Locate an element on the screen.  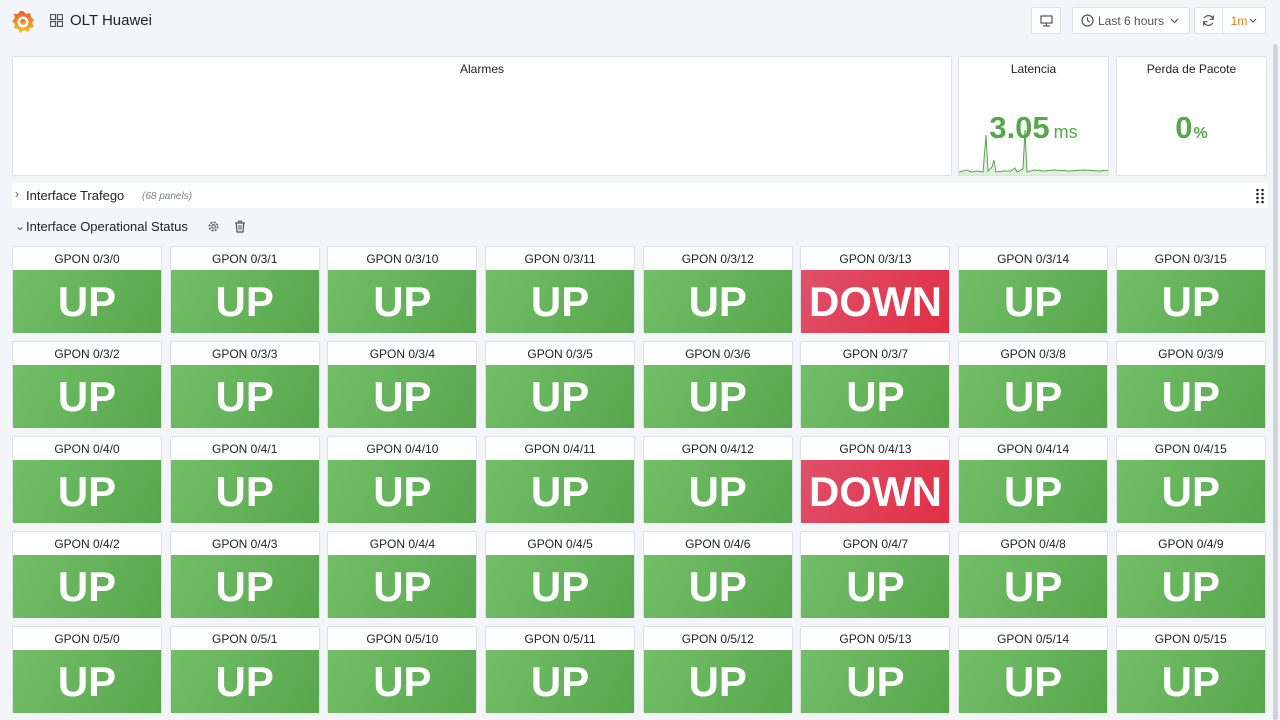
dashboard-navbar: OLT Huawei Last 6 hours 1m is located at coordinates (640, 21).